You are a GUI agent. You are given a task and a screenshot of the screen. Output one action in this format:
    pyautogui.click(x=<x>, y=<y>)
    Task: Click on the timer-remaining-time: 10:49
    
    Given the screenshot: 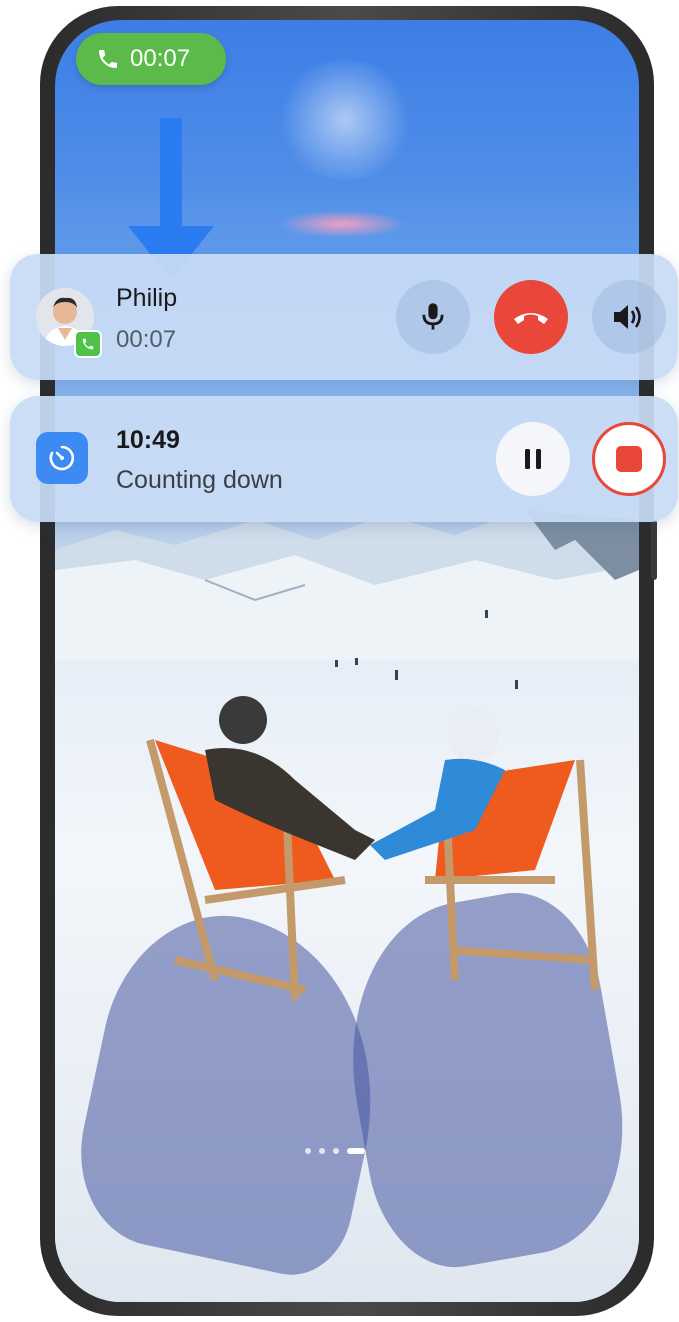 What is the action you would take?
    pyautogui.click(x=148, y=440)
    